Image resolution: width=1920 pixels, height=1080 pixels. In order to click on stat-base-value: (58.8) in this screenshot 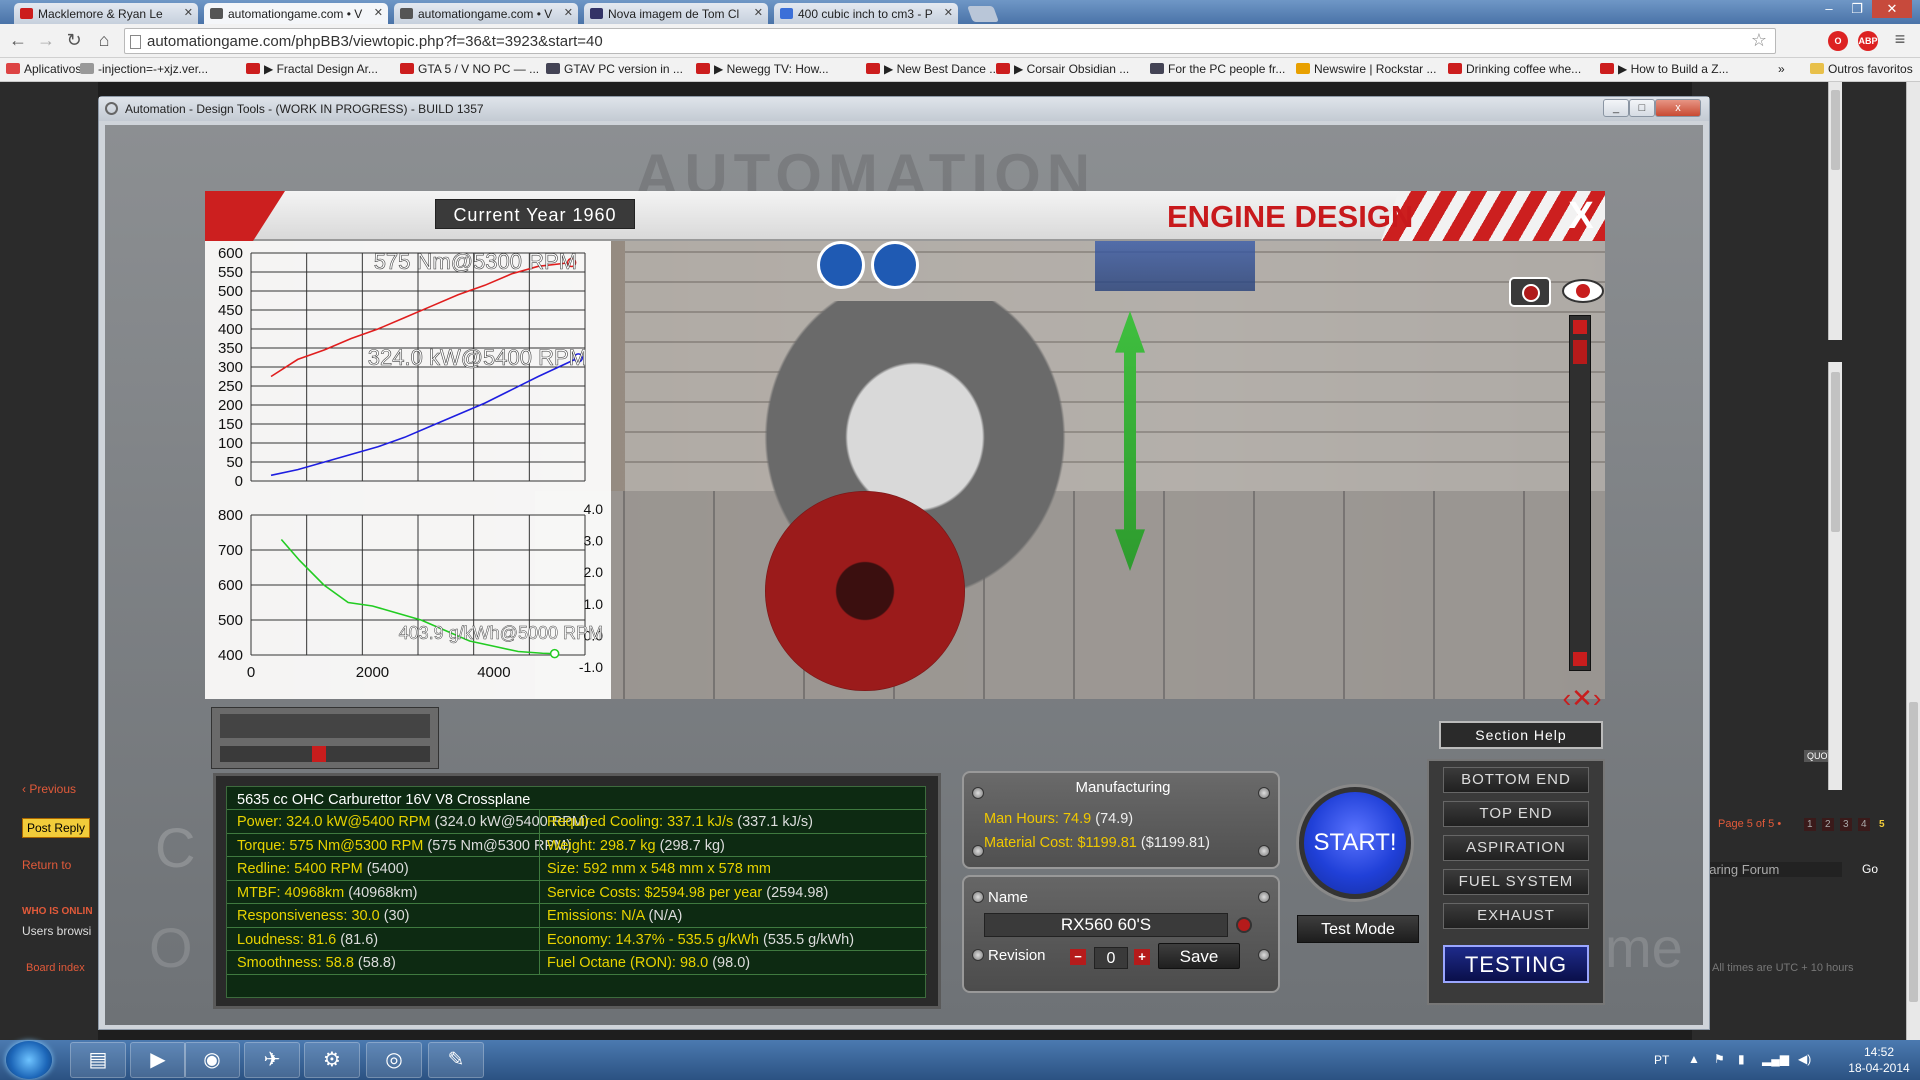, I will do `click(376, 963)`.